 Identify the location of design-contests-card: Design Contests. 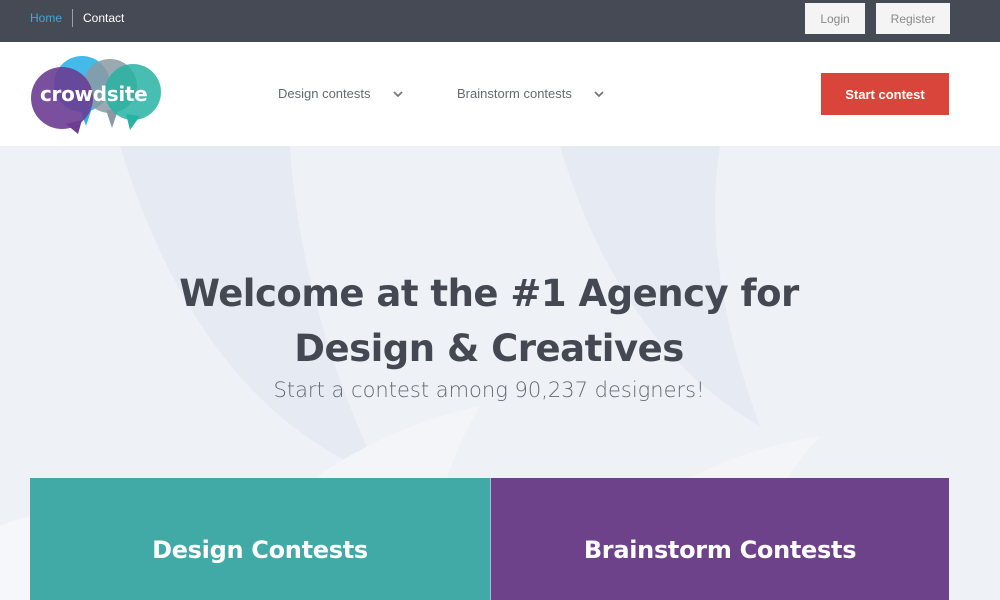
(260, 539).